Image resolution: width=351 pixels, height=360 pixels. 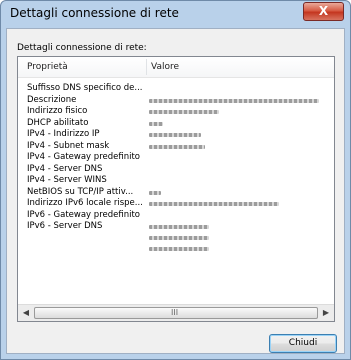 What do you see at coordinates (65, 168) in the screenshot?
I see `row-property: IPv4 - Server DNS` at bounding box center [65, 168].